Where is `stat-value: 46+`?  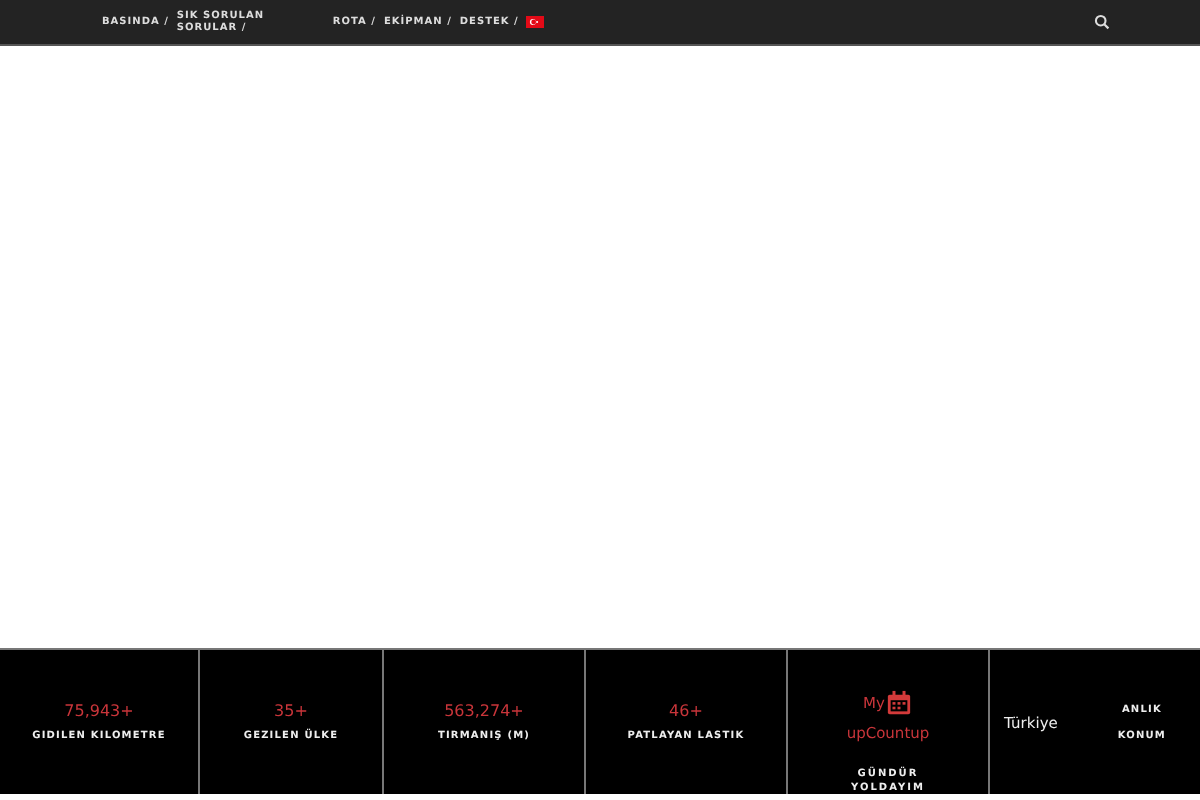
stat-value: 46+ is located at coordinates (686, 711).